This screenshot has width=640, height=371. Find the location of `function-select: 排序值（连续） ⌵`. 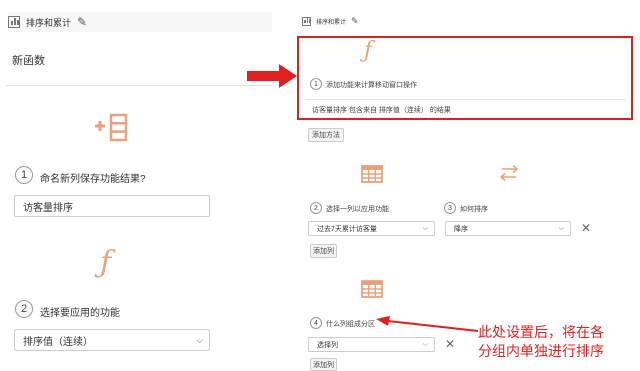

function-select: 排序值（连续） ⌵ is located at coordinates (112, 340).